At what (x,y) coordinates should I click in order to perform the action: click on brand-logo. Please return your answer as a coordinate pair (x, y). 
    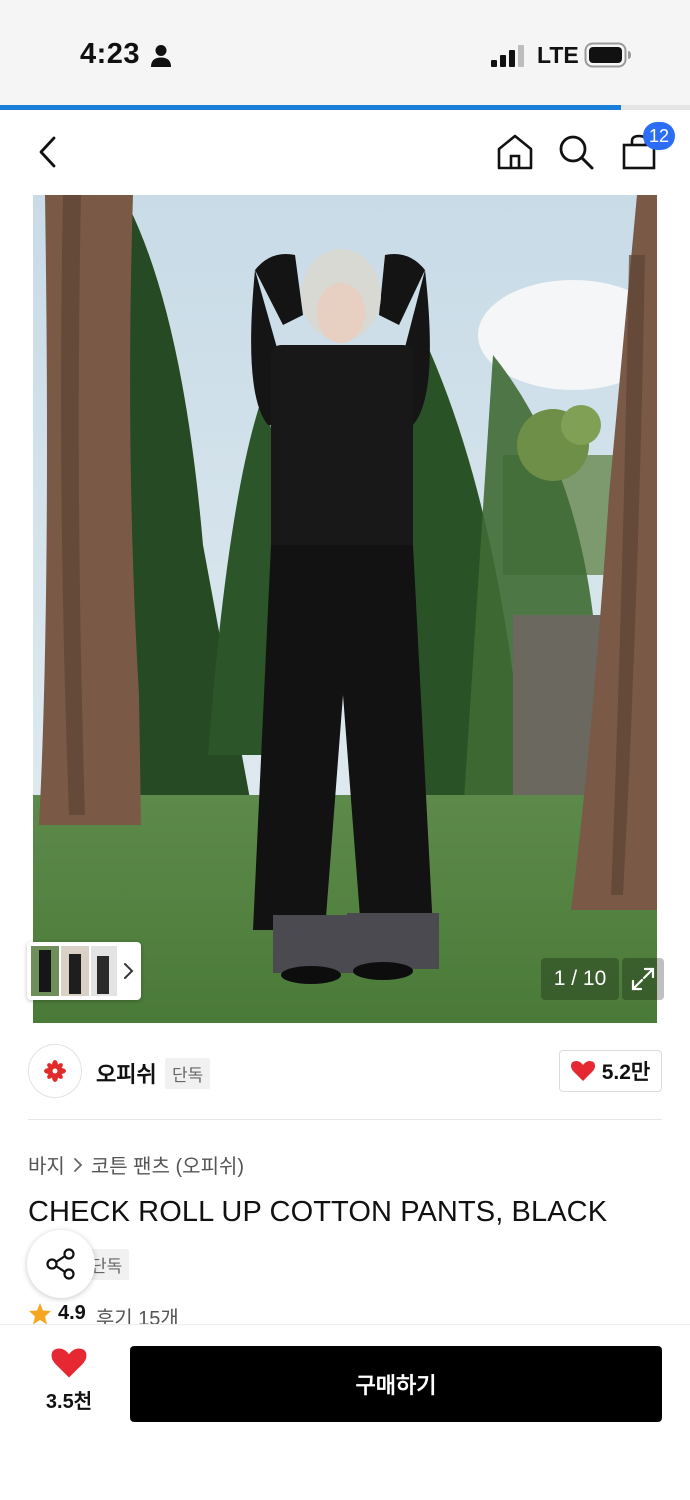
    Looking at the image, I should click on (55, 1071).